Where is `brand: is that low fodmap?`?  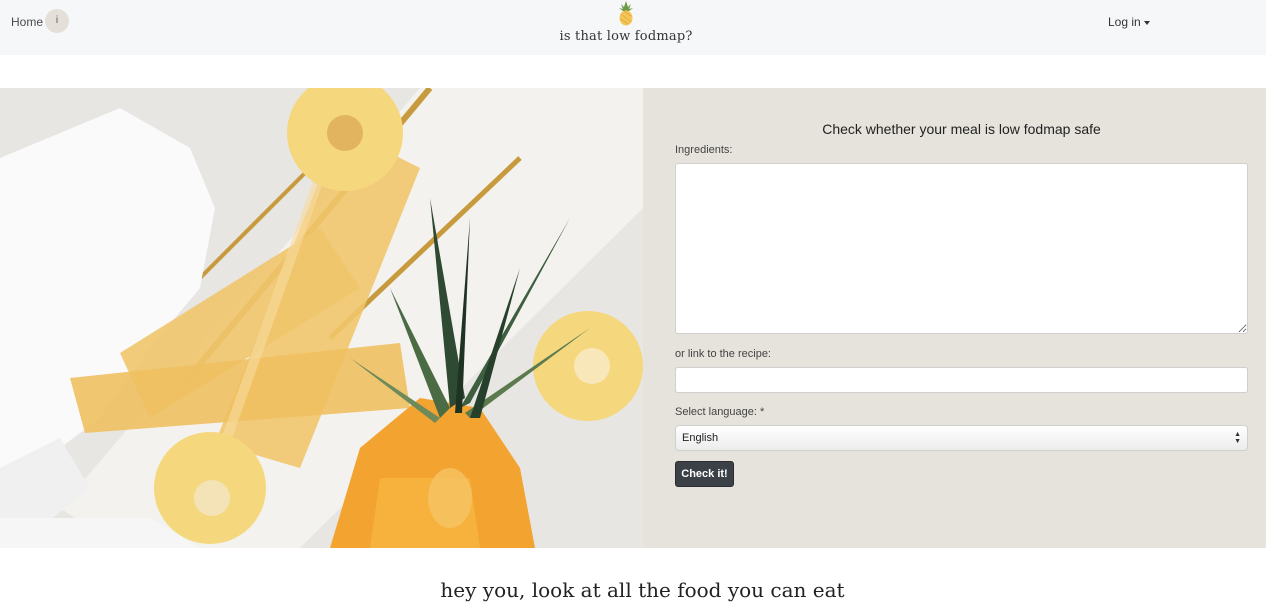 brand: is that low fodmap? is located at coordinates (626, 27).